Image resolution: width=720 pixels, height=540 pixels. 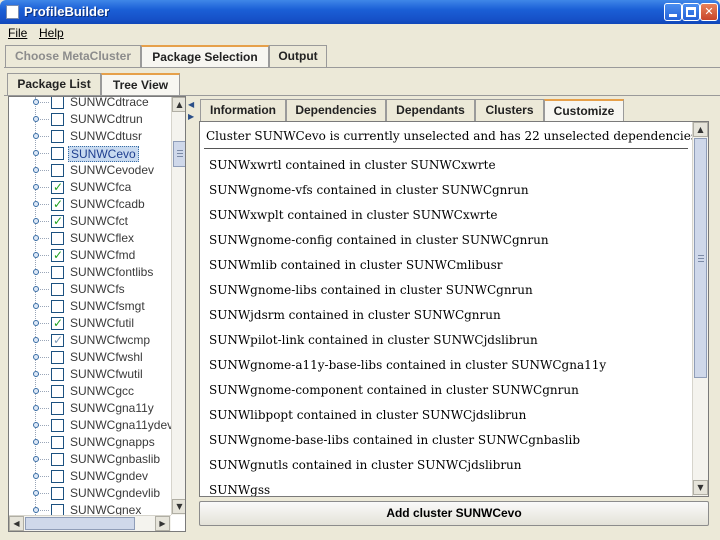 I want to click on split-right-icon: ▶, so click(x=191, y=116).